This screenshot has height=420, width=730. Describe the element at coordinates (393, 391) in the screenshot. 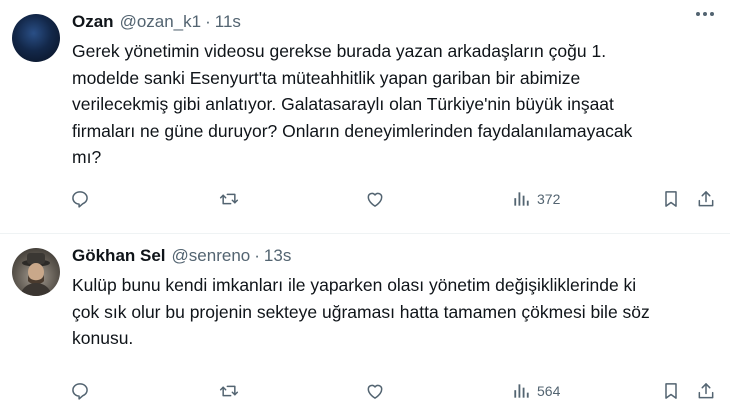

I see `tweet-actions: 564` at that location.